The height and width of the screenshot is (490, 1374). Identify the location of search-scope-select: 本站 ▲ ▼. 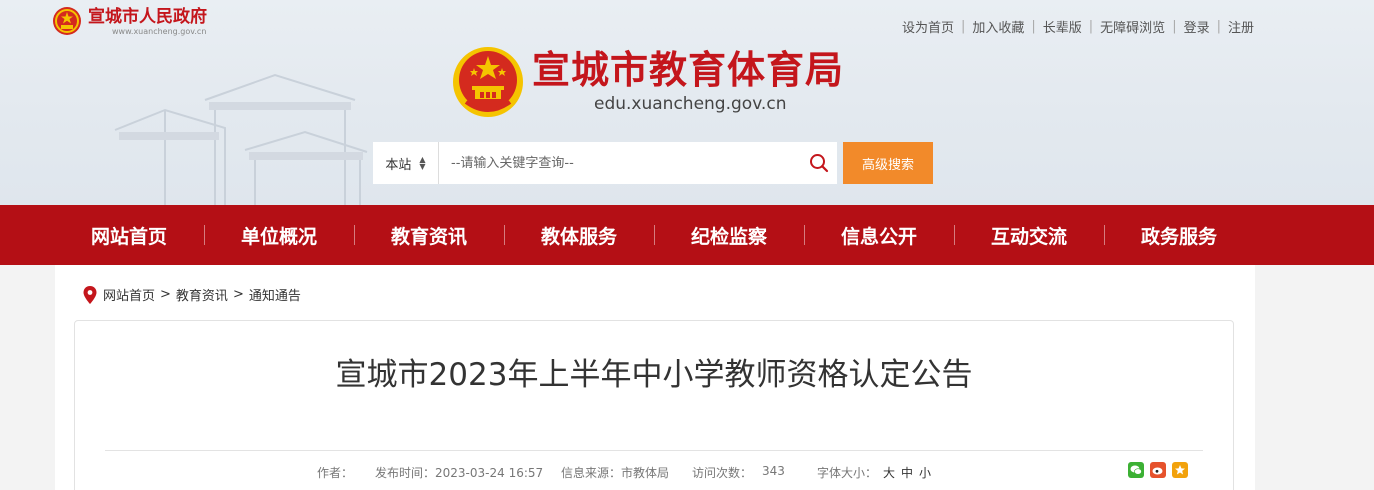
(406, 163).